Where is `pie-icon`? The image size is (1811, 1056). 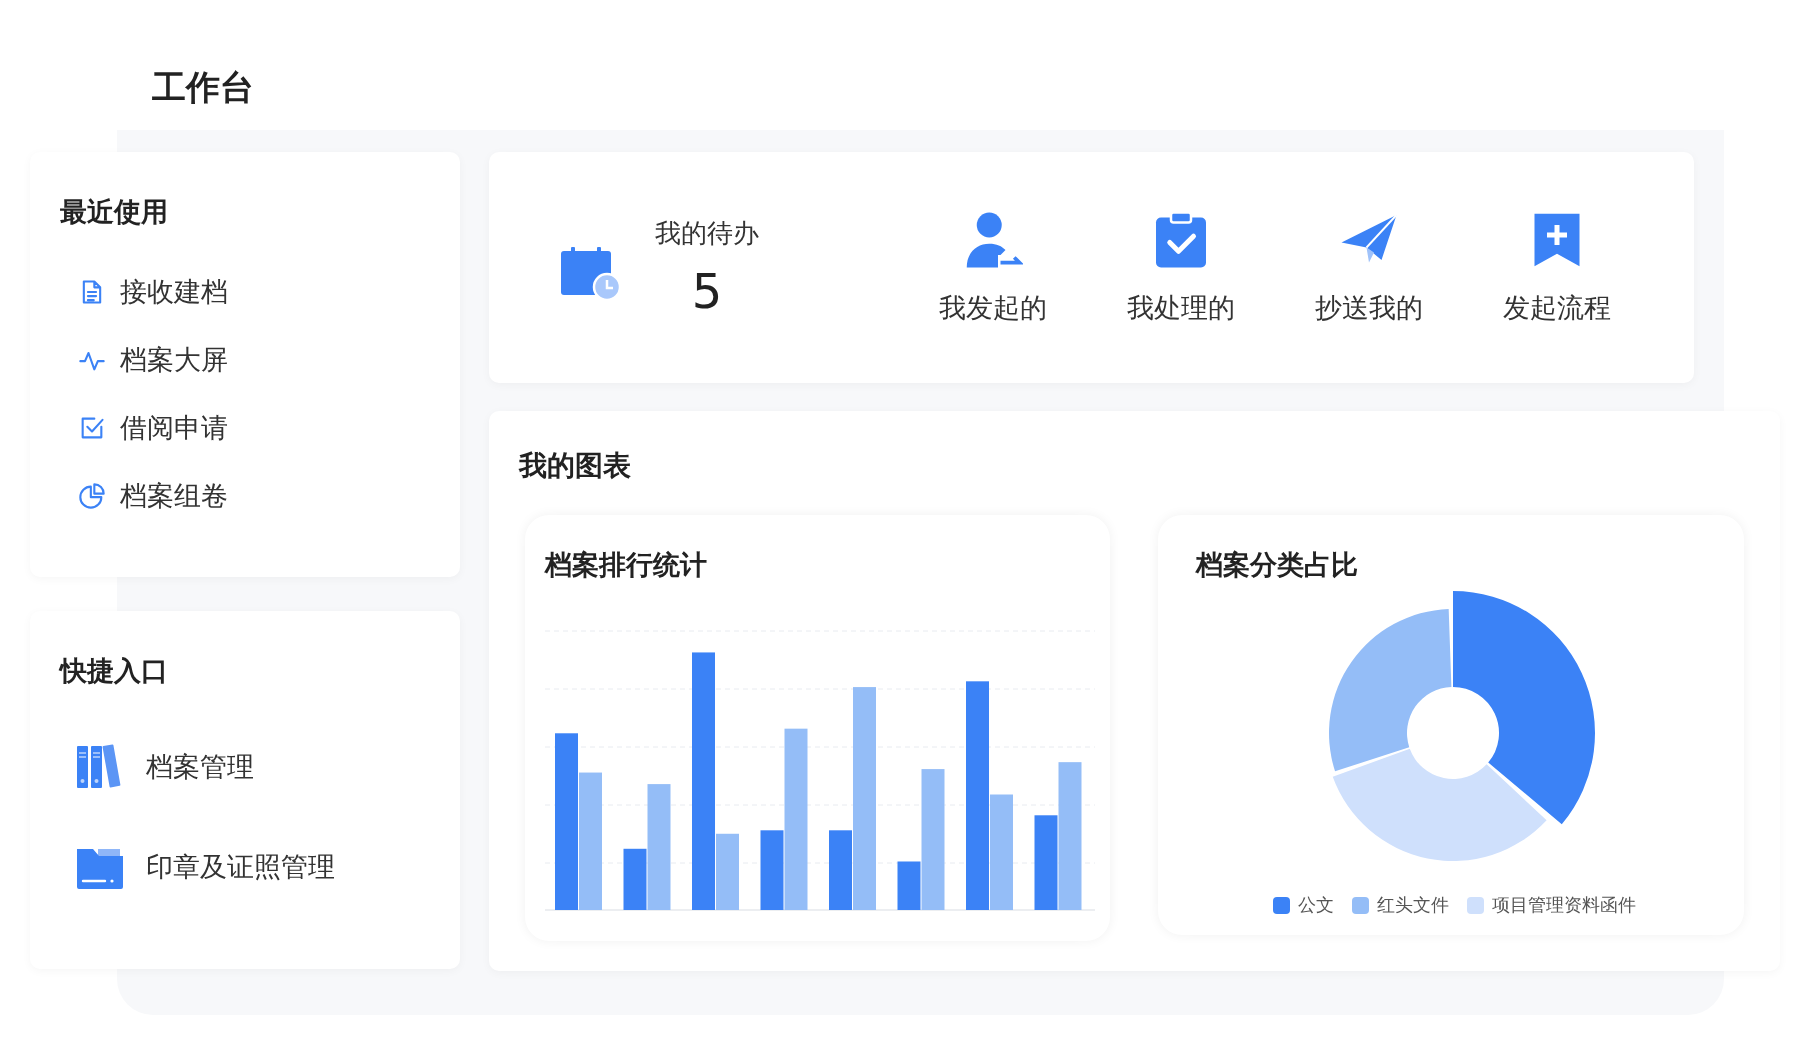 pie-icon is located at coordinates (92, 496).